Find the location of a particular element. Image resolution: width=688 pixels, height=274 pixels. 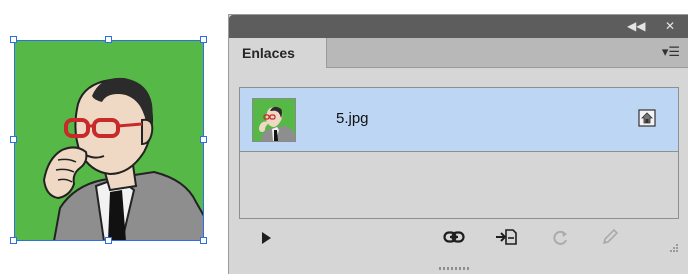

relink-icon is located at coordinates (454, 237).